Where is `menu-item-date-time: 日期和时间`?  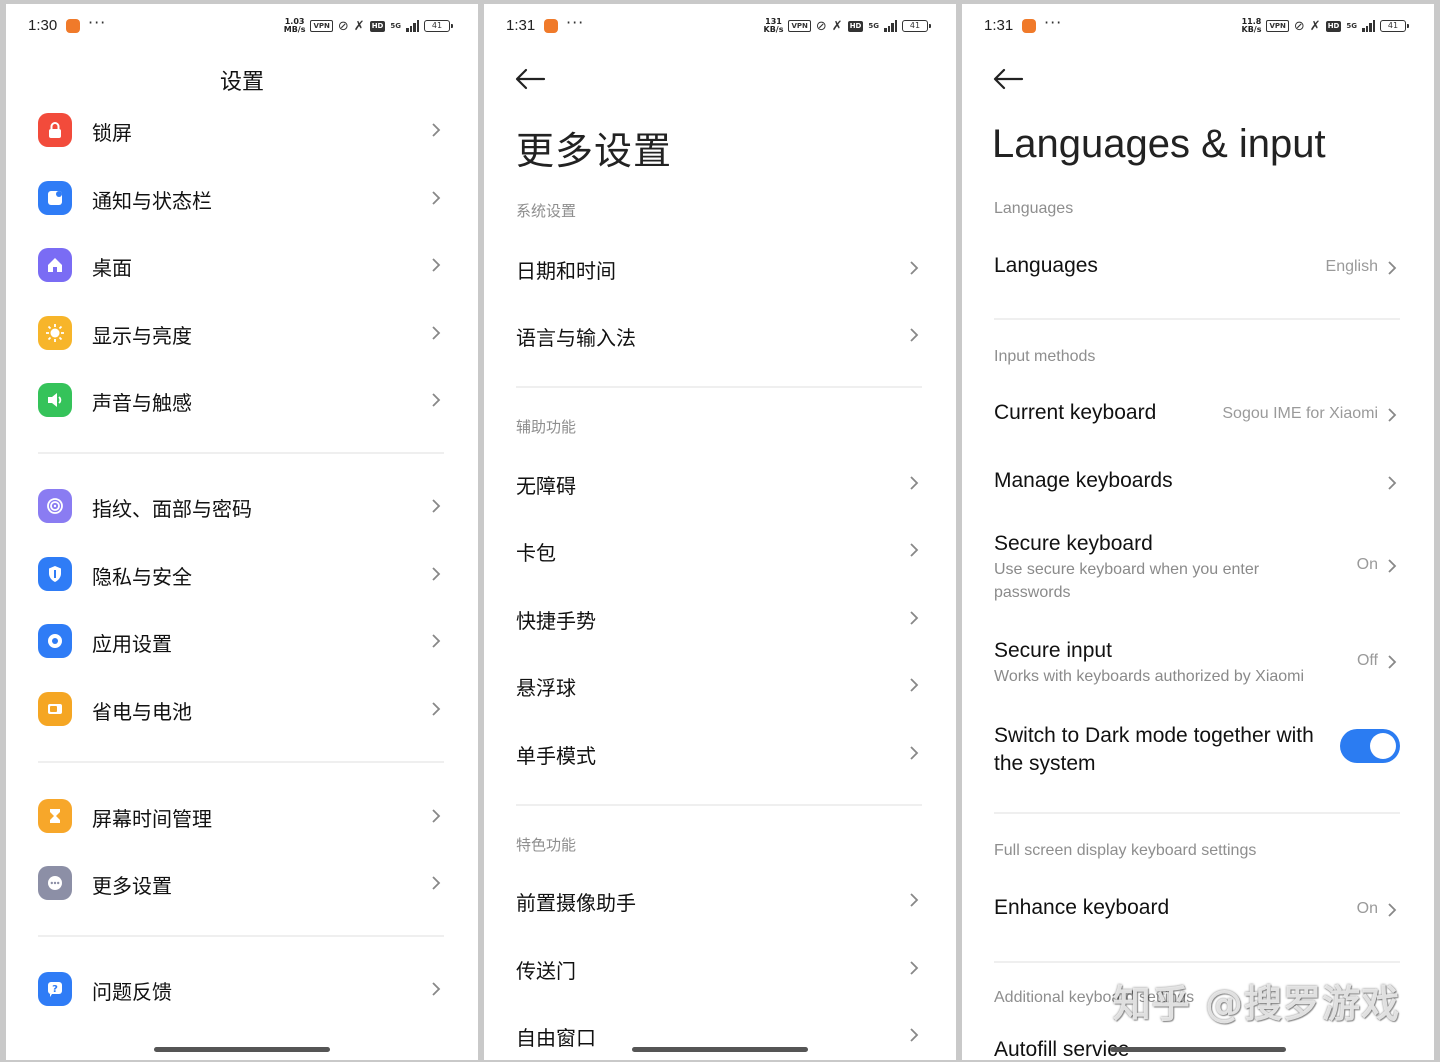 menu-item-date-time: 日期和时间 is located at coordinates (720, 268).